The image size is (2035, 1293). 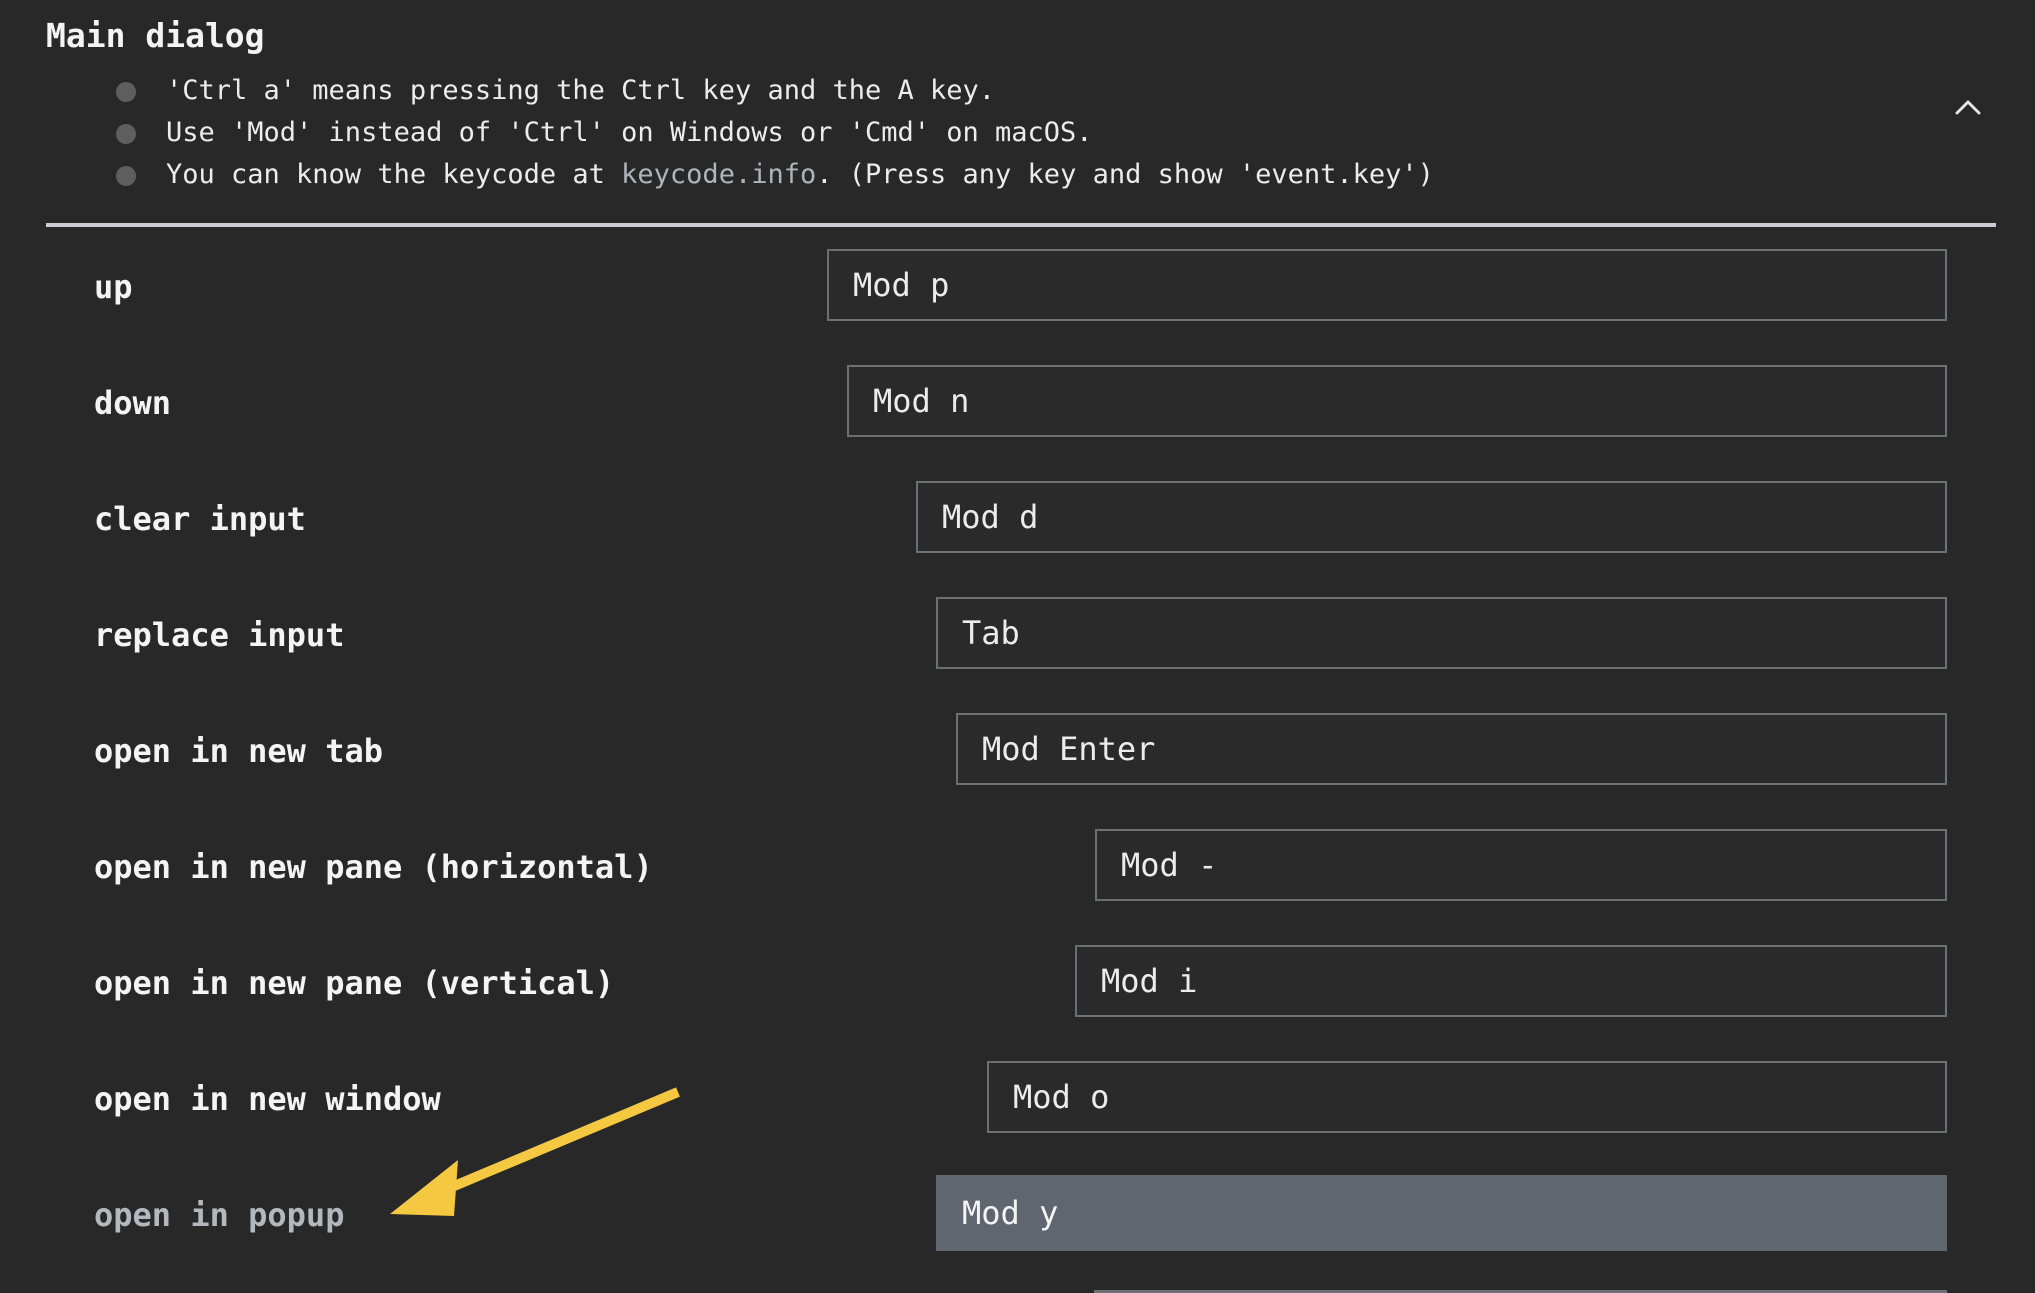 What do you see at coordinates (1451, 749) in the screenshot?
I see `binding-input-open-new-tab` at bounding box center [1451, 749].